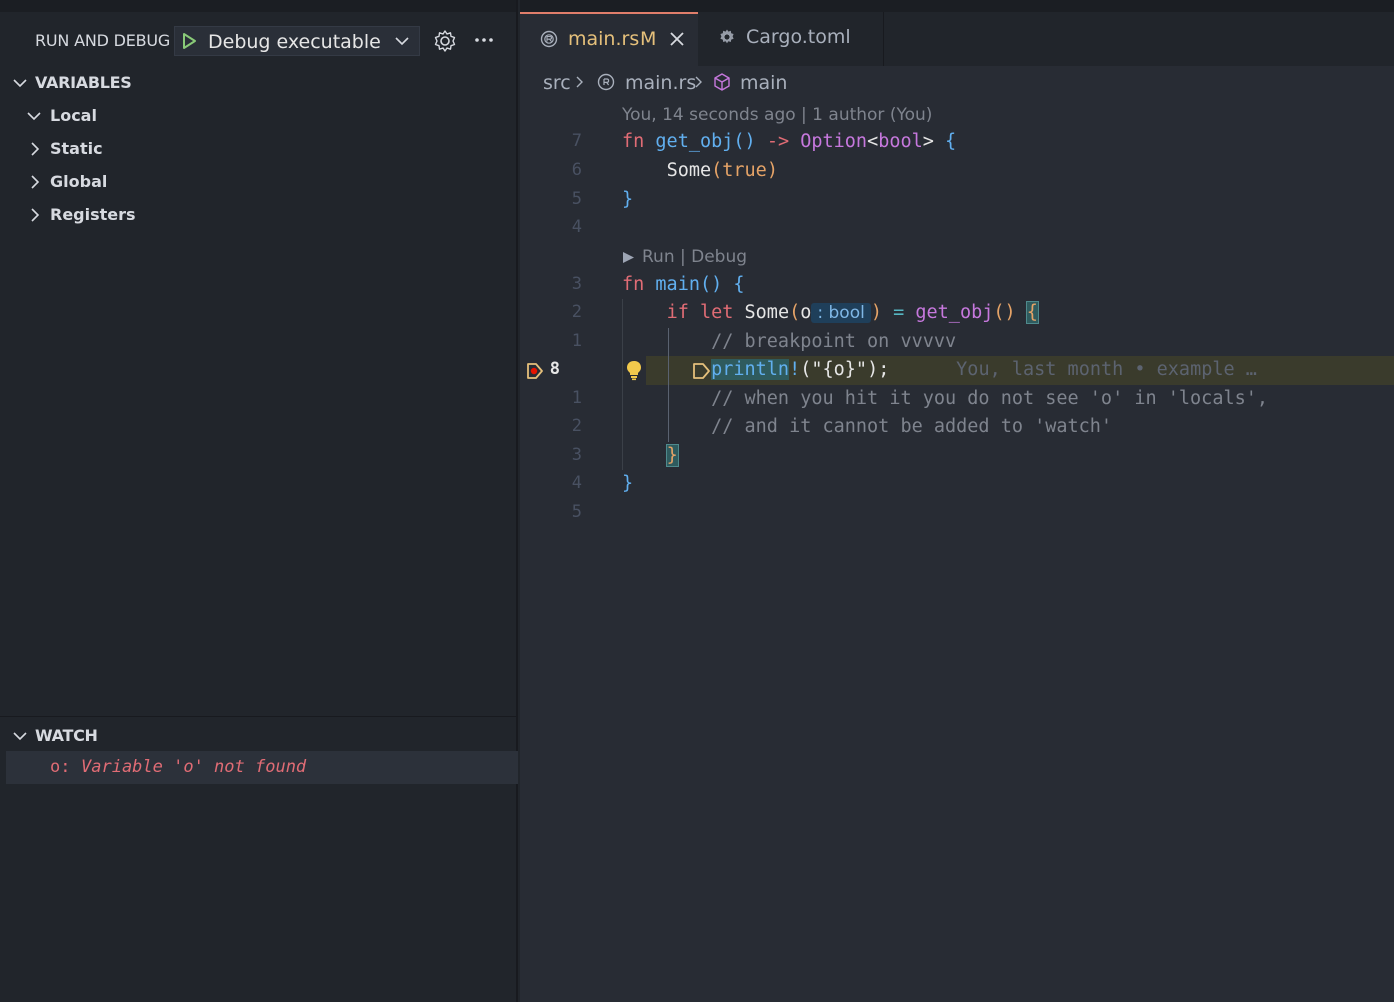 The height and width of the screenshot is (1002, 1394). Describe the element at coordinates (259, 149) in the screenshot. I see `variables-scope-static: Static` at that location.